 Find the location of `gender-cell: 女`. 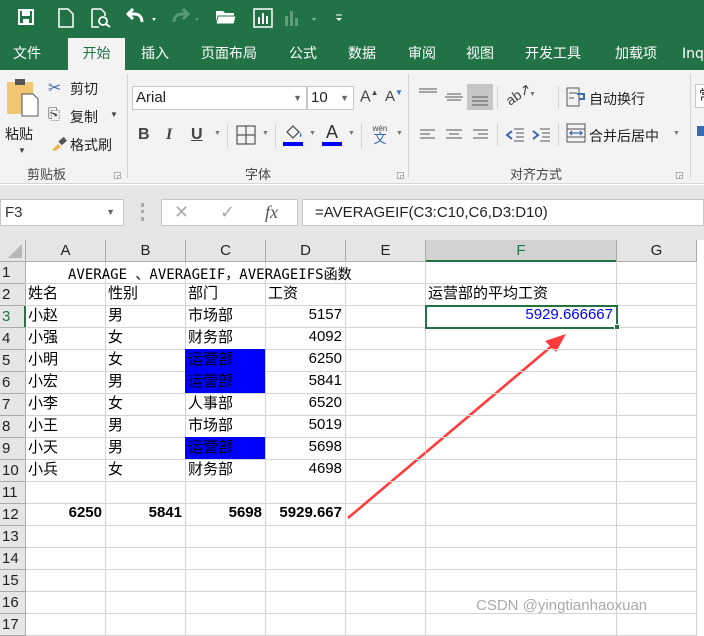

gender-cell: 女 is located at coordinates (145, 470).